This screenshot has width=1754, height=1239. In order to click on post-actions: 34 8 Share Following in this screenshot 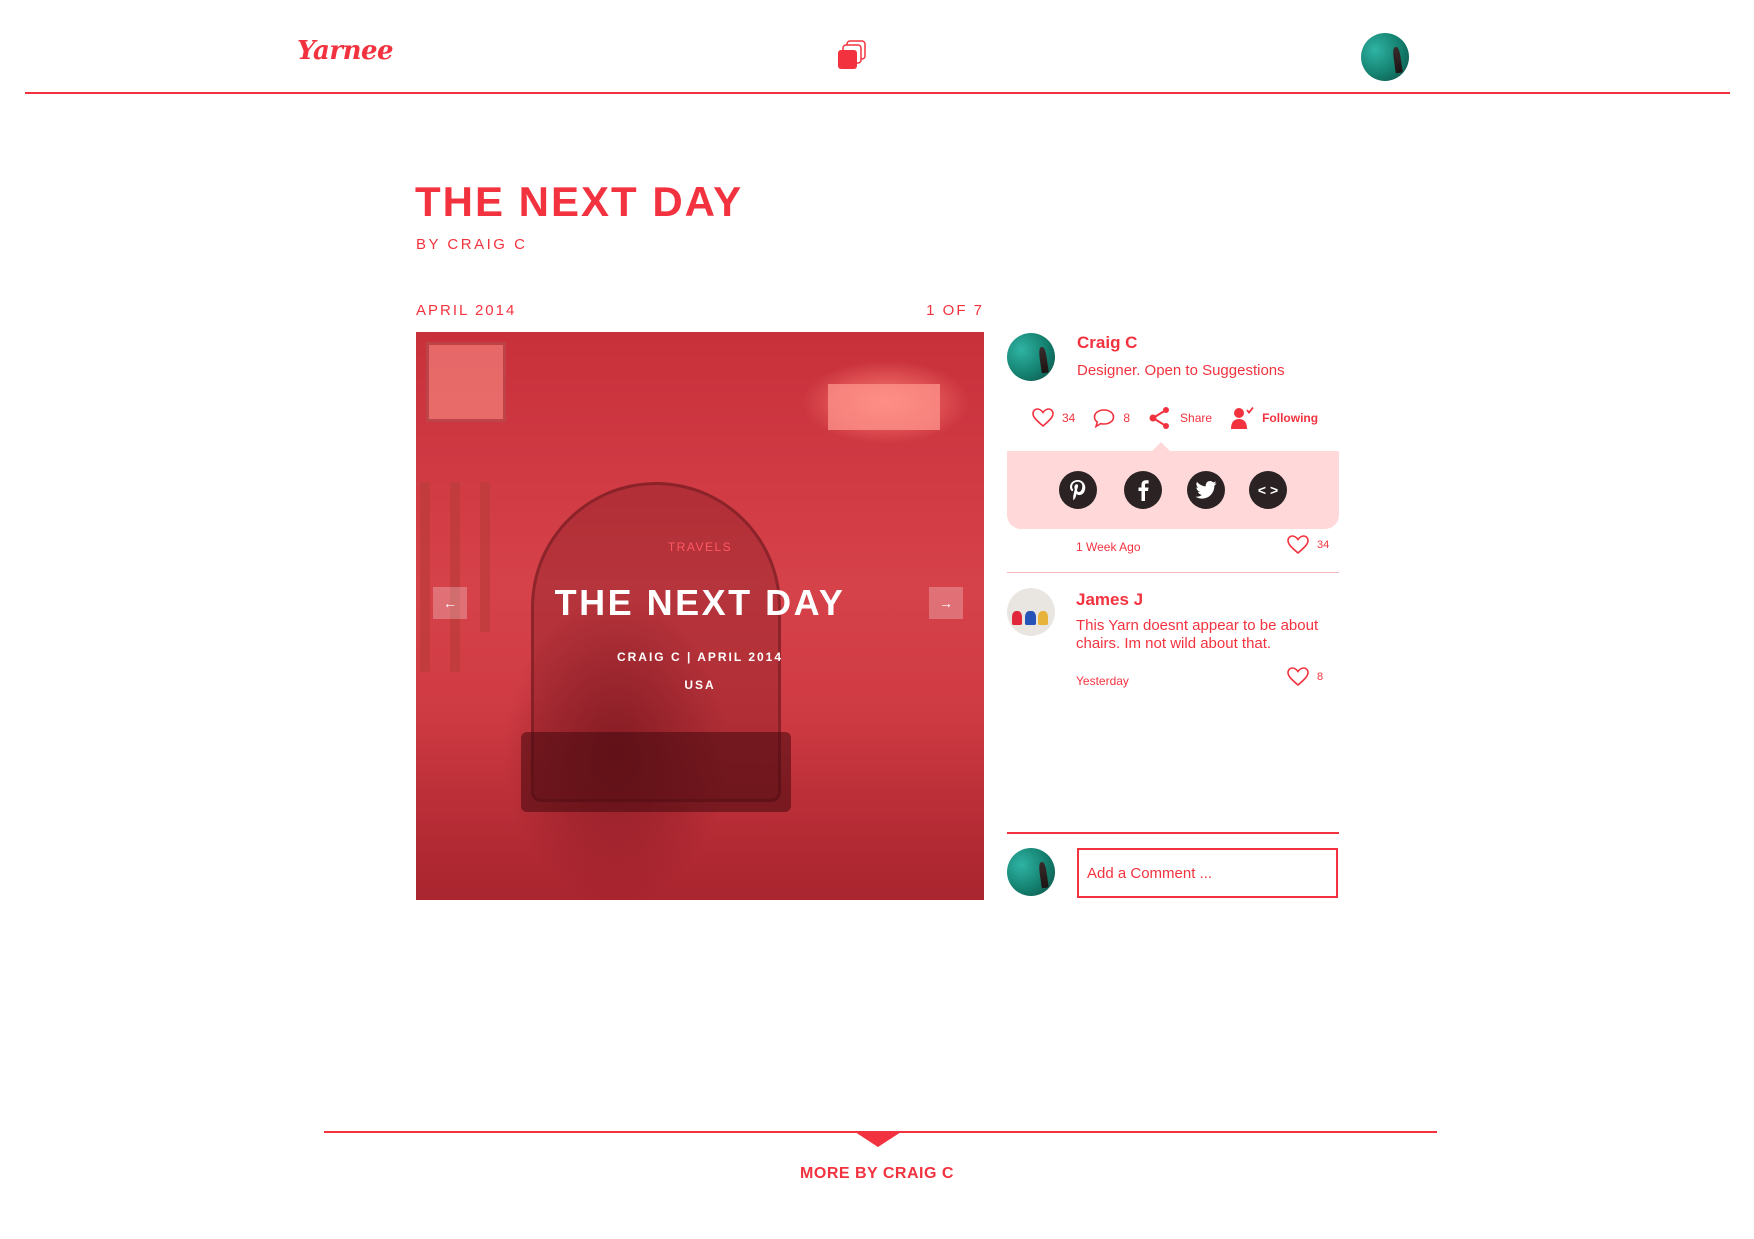, I will do `click(1175, 418)`.